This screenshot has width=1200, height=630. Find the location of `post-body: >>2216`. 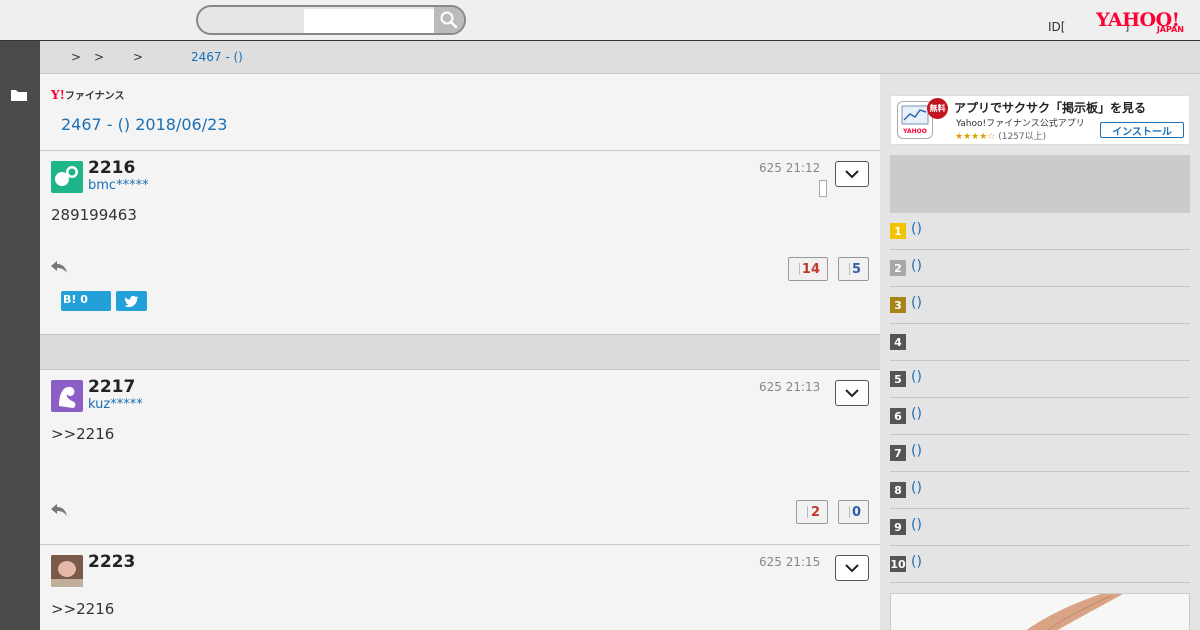

post-body: >>2216 is located at coordinates (83, 434).